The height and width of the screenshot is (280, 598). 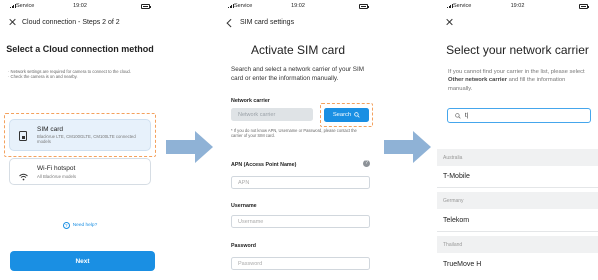 What do you see at coordinates (57, 176) in the screenshot?
I see `option-subtitle: All BlackVue models` at bounding box center [57, 176].